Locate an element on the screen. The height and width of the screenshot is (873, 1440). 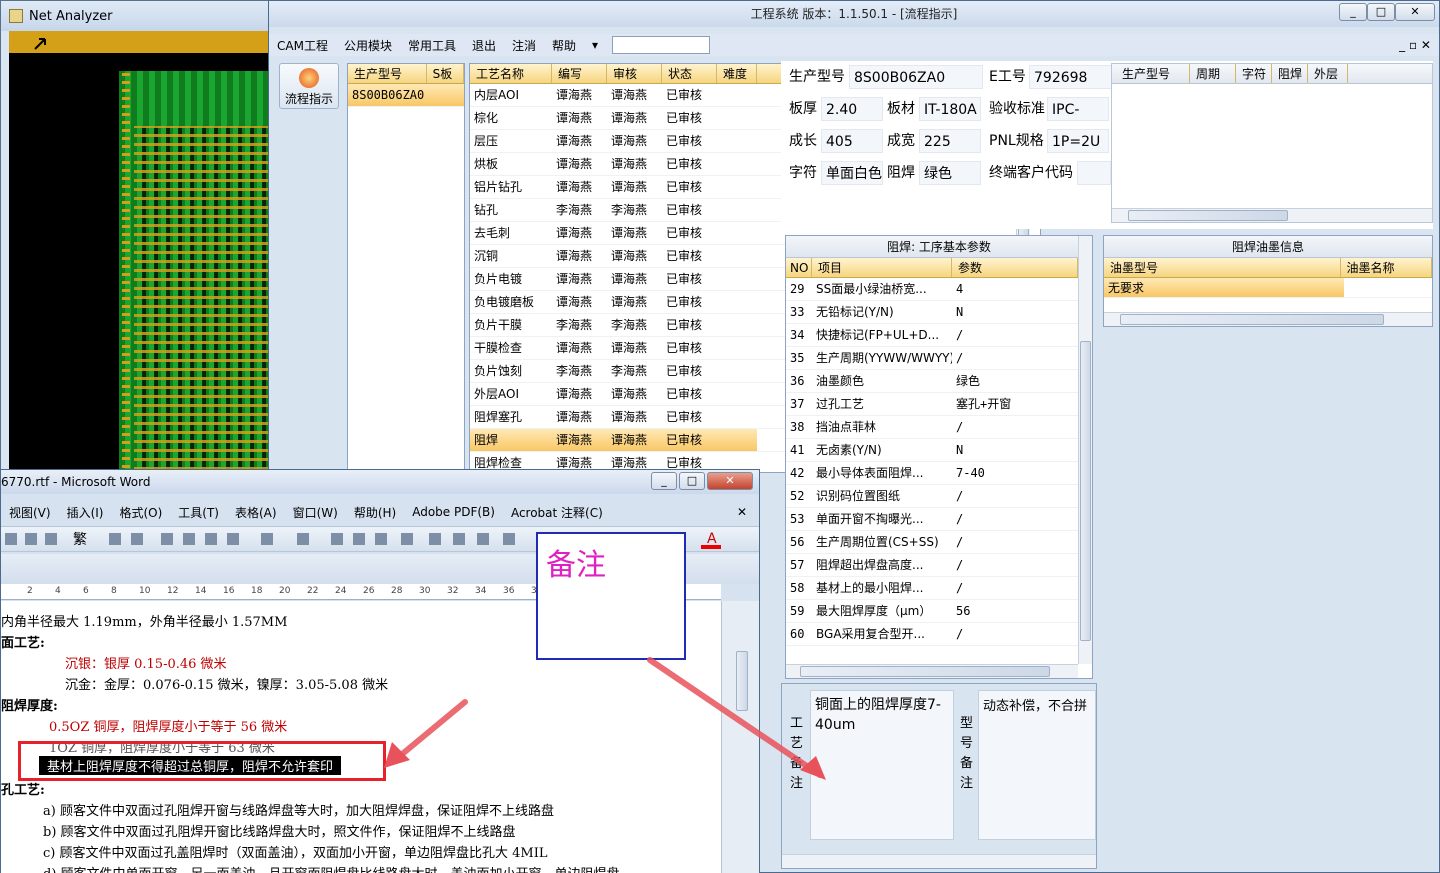
ruler-tick: 28 is located at coordinates (397, 591).